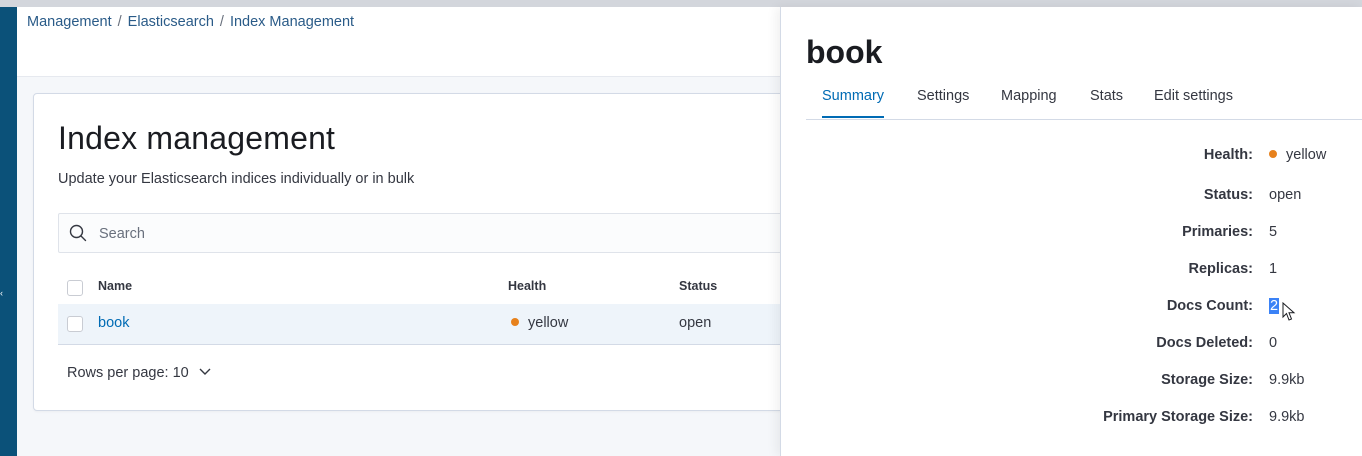  I want to click on summary-label: Docs Count:, so click(1209, 306).